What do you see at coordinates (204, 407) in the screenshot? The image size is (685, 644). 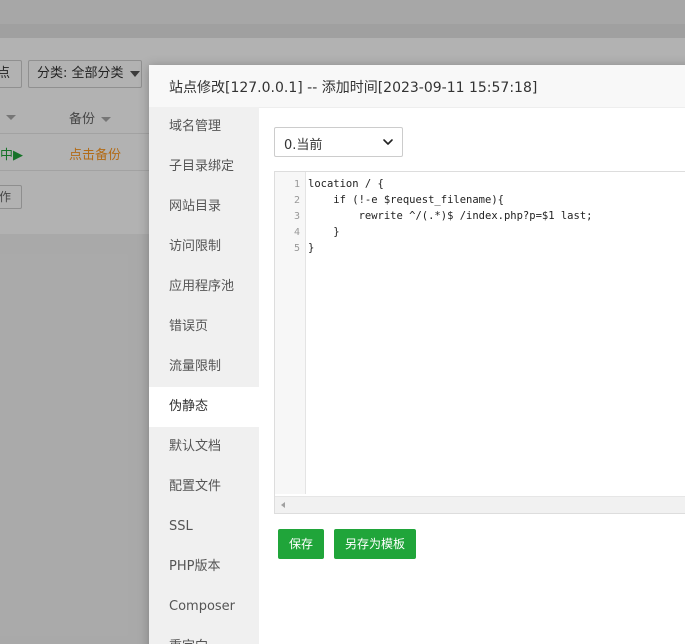 I see `sidebar-item-rewrite: 伪静态` at bounding box center [204, 407].